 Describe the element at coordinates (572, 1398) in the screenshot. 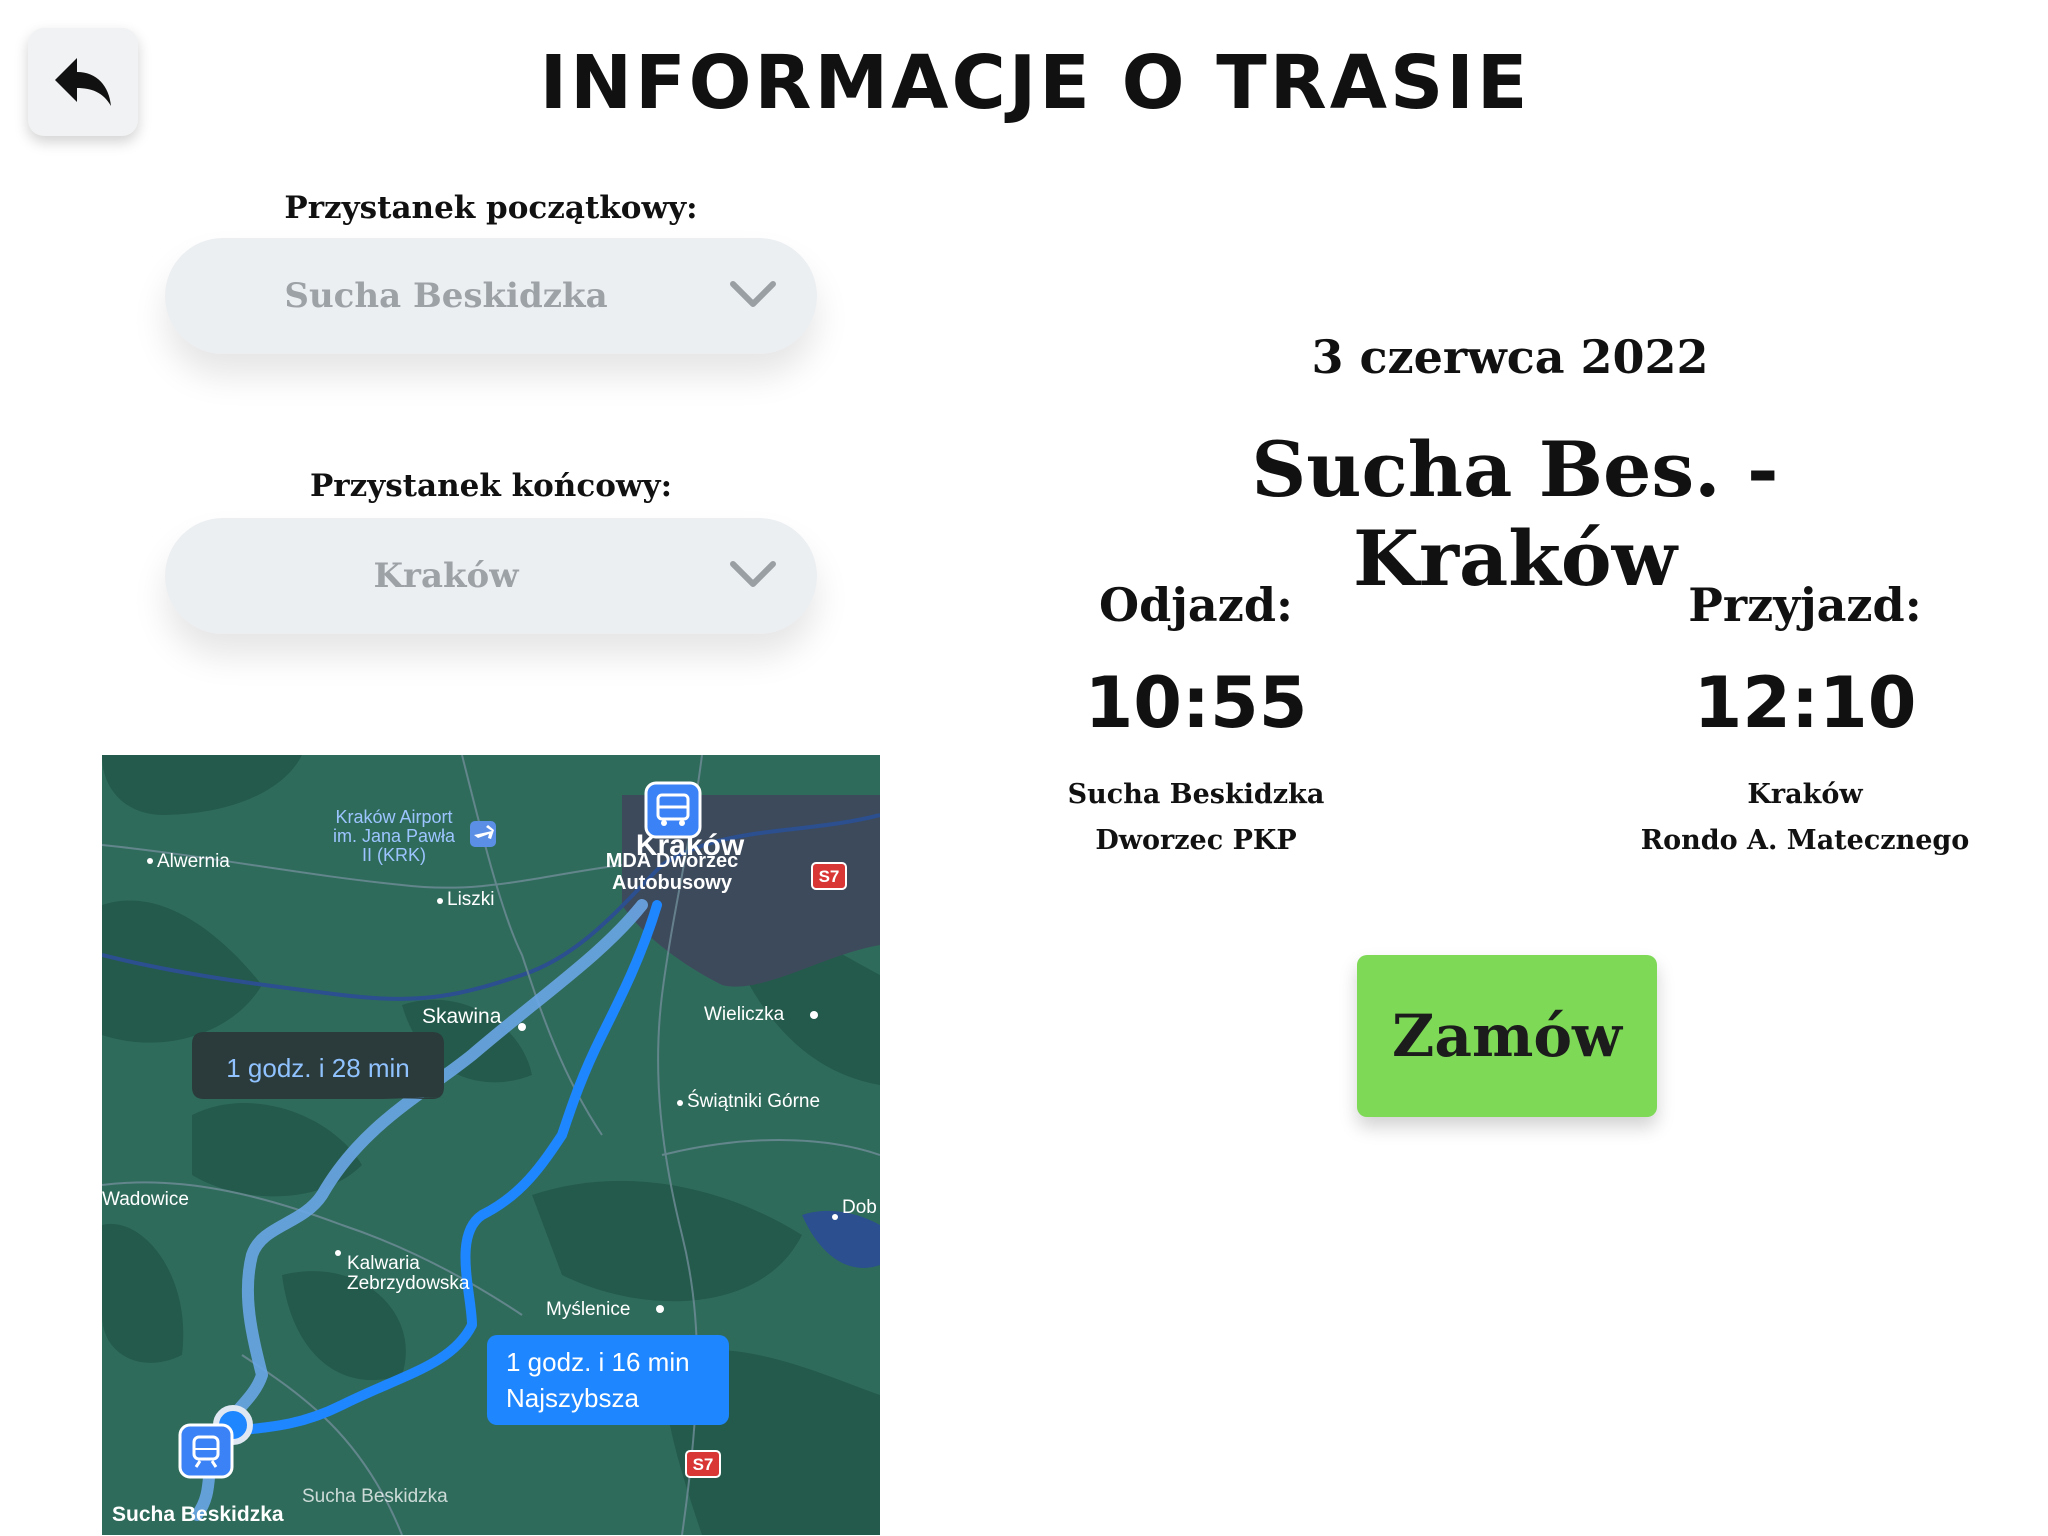

I see `fastest-route-note: Najszybsza` at that location.